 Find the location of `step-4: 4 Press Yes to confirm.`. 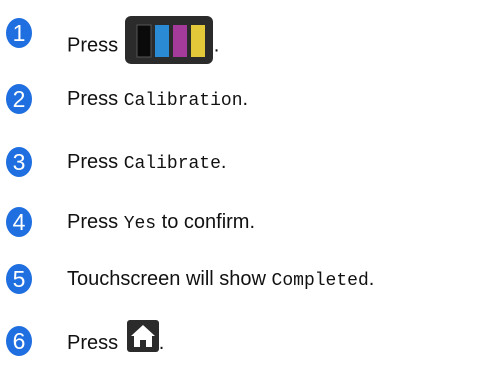

step-4: 4 Press Yes to confirm. is located at coordinates (247, 222).